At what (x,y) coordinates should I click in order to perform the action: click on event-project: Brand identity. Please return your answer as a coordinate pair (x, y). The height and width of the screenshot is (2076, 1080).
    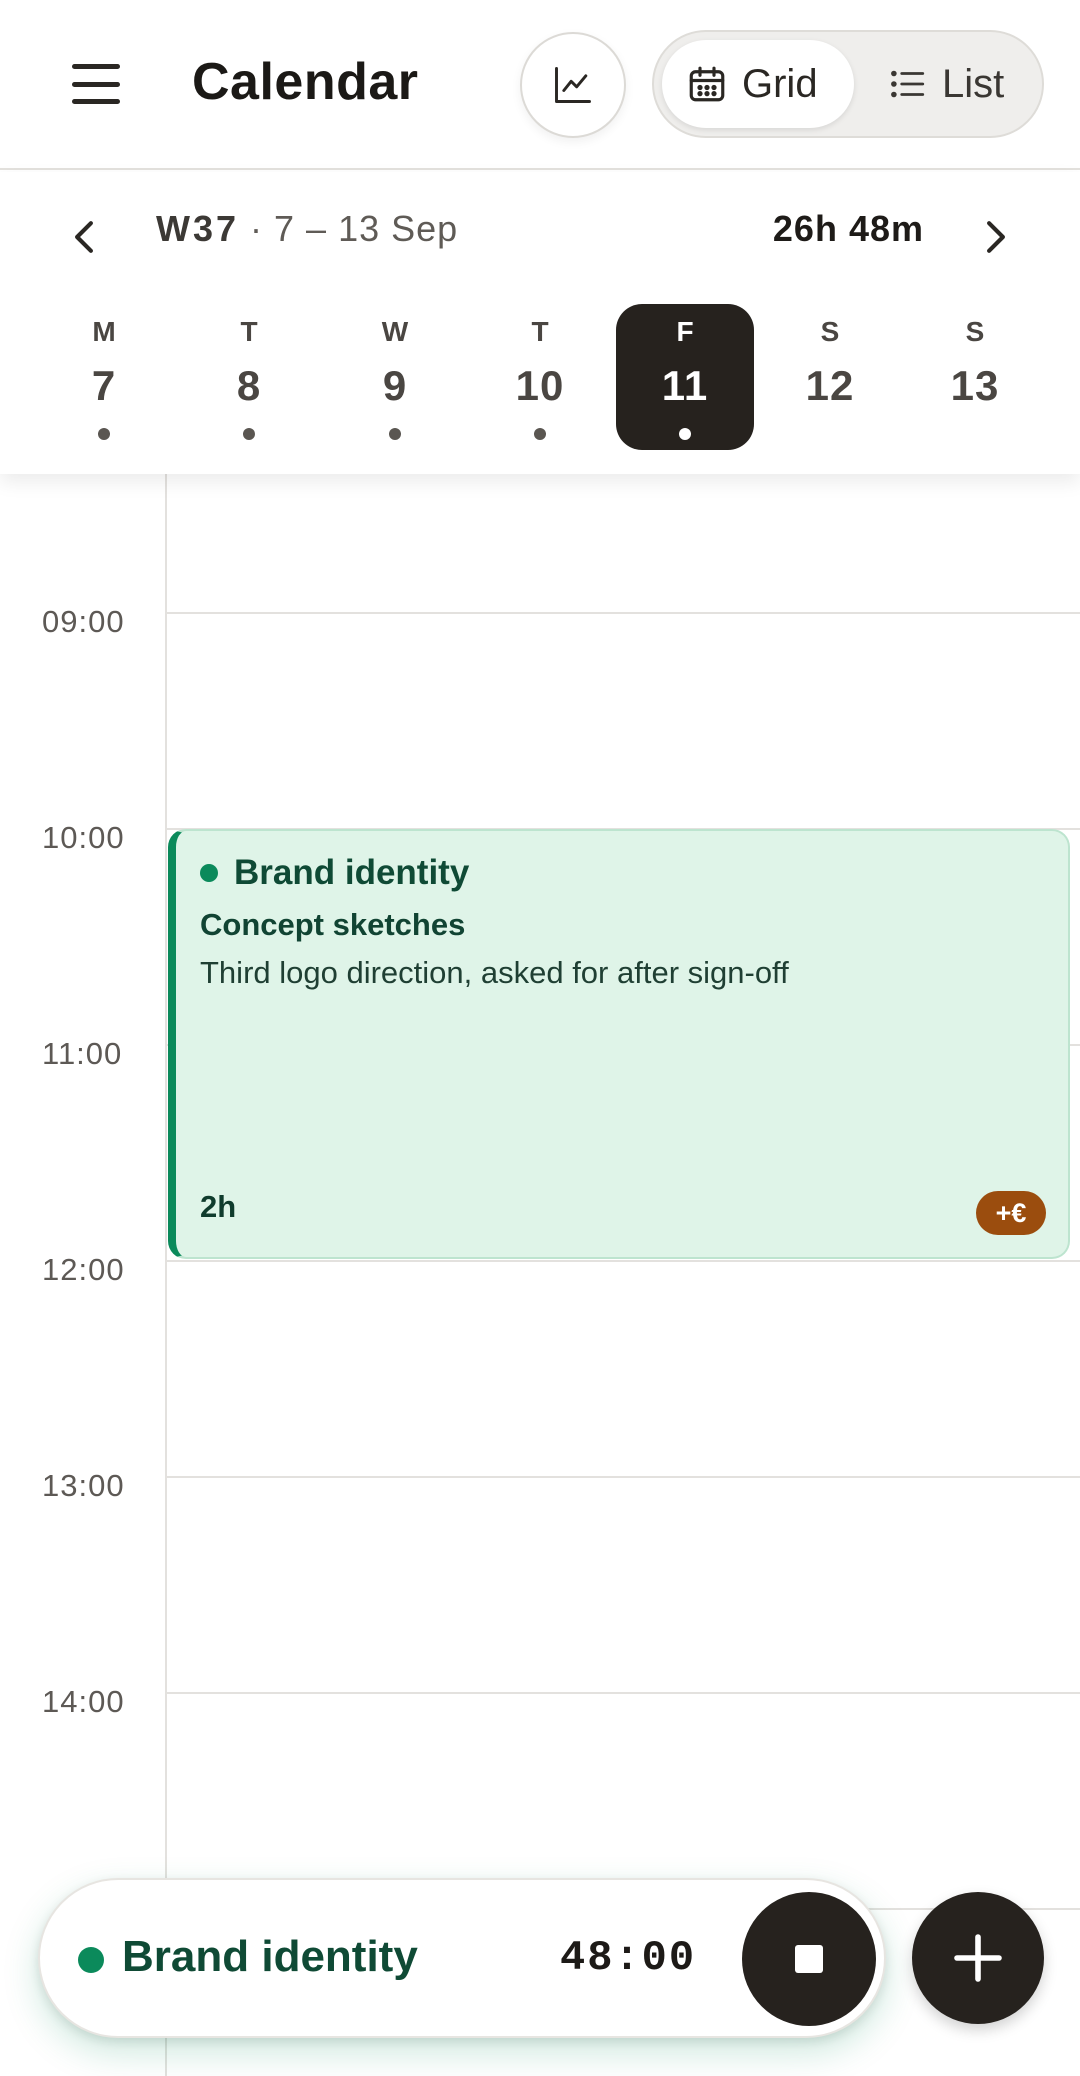
    Looking at the image, I should click on (334, 873).